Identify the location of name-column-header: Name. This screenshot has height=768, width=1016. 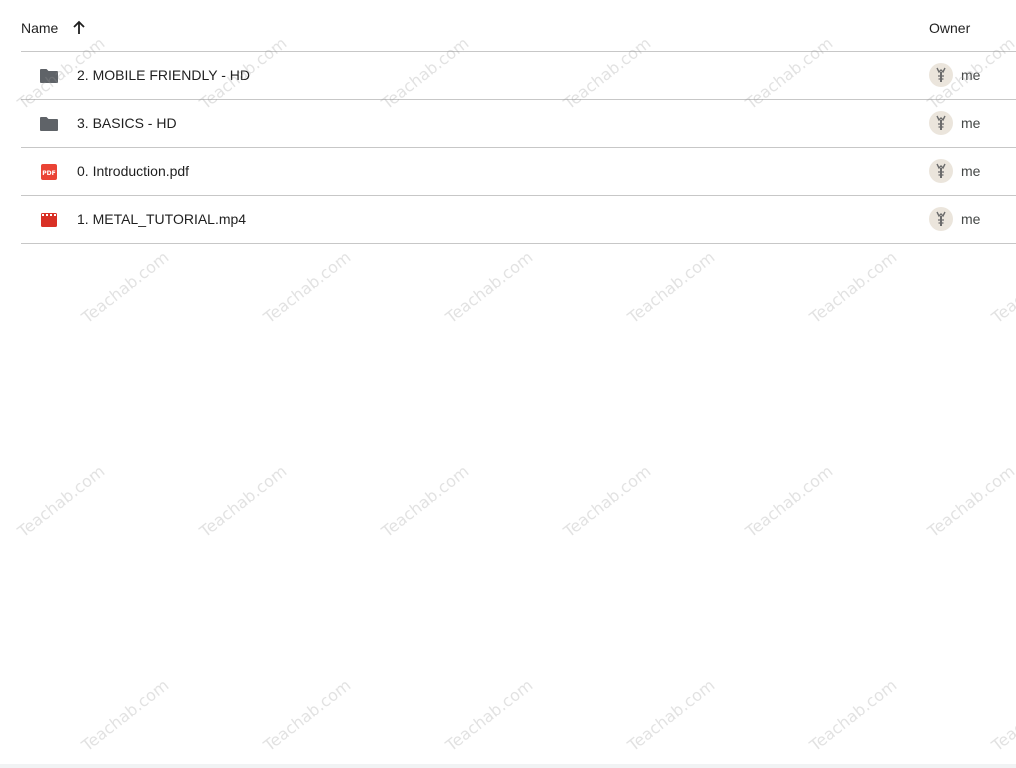
(53, 28).